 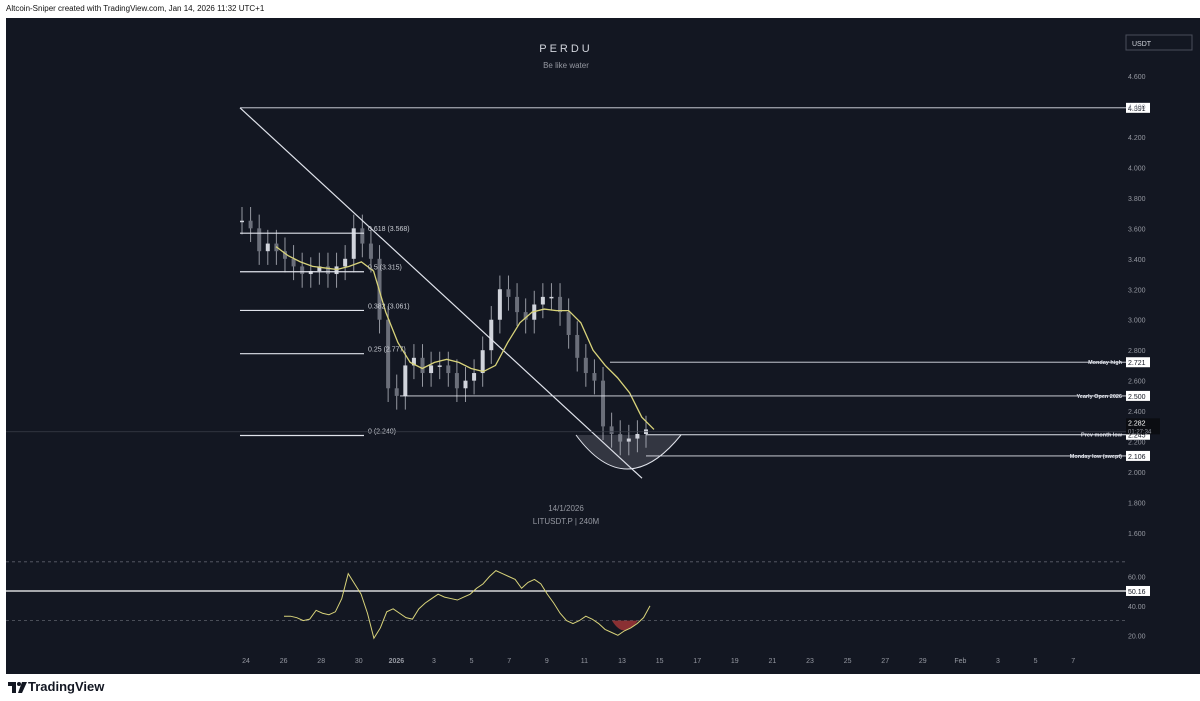 I want to click on price-tick-label: 3.800, so click(x=1137, y=199).